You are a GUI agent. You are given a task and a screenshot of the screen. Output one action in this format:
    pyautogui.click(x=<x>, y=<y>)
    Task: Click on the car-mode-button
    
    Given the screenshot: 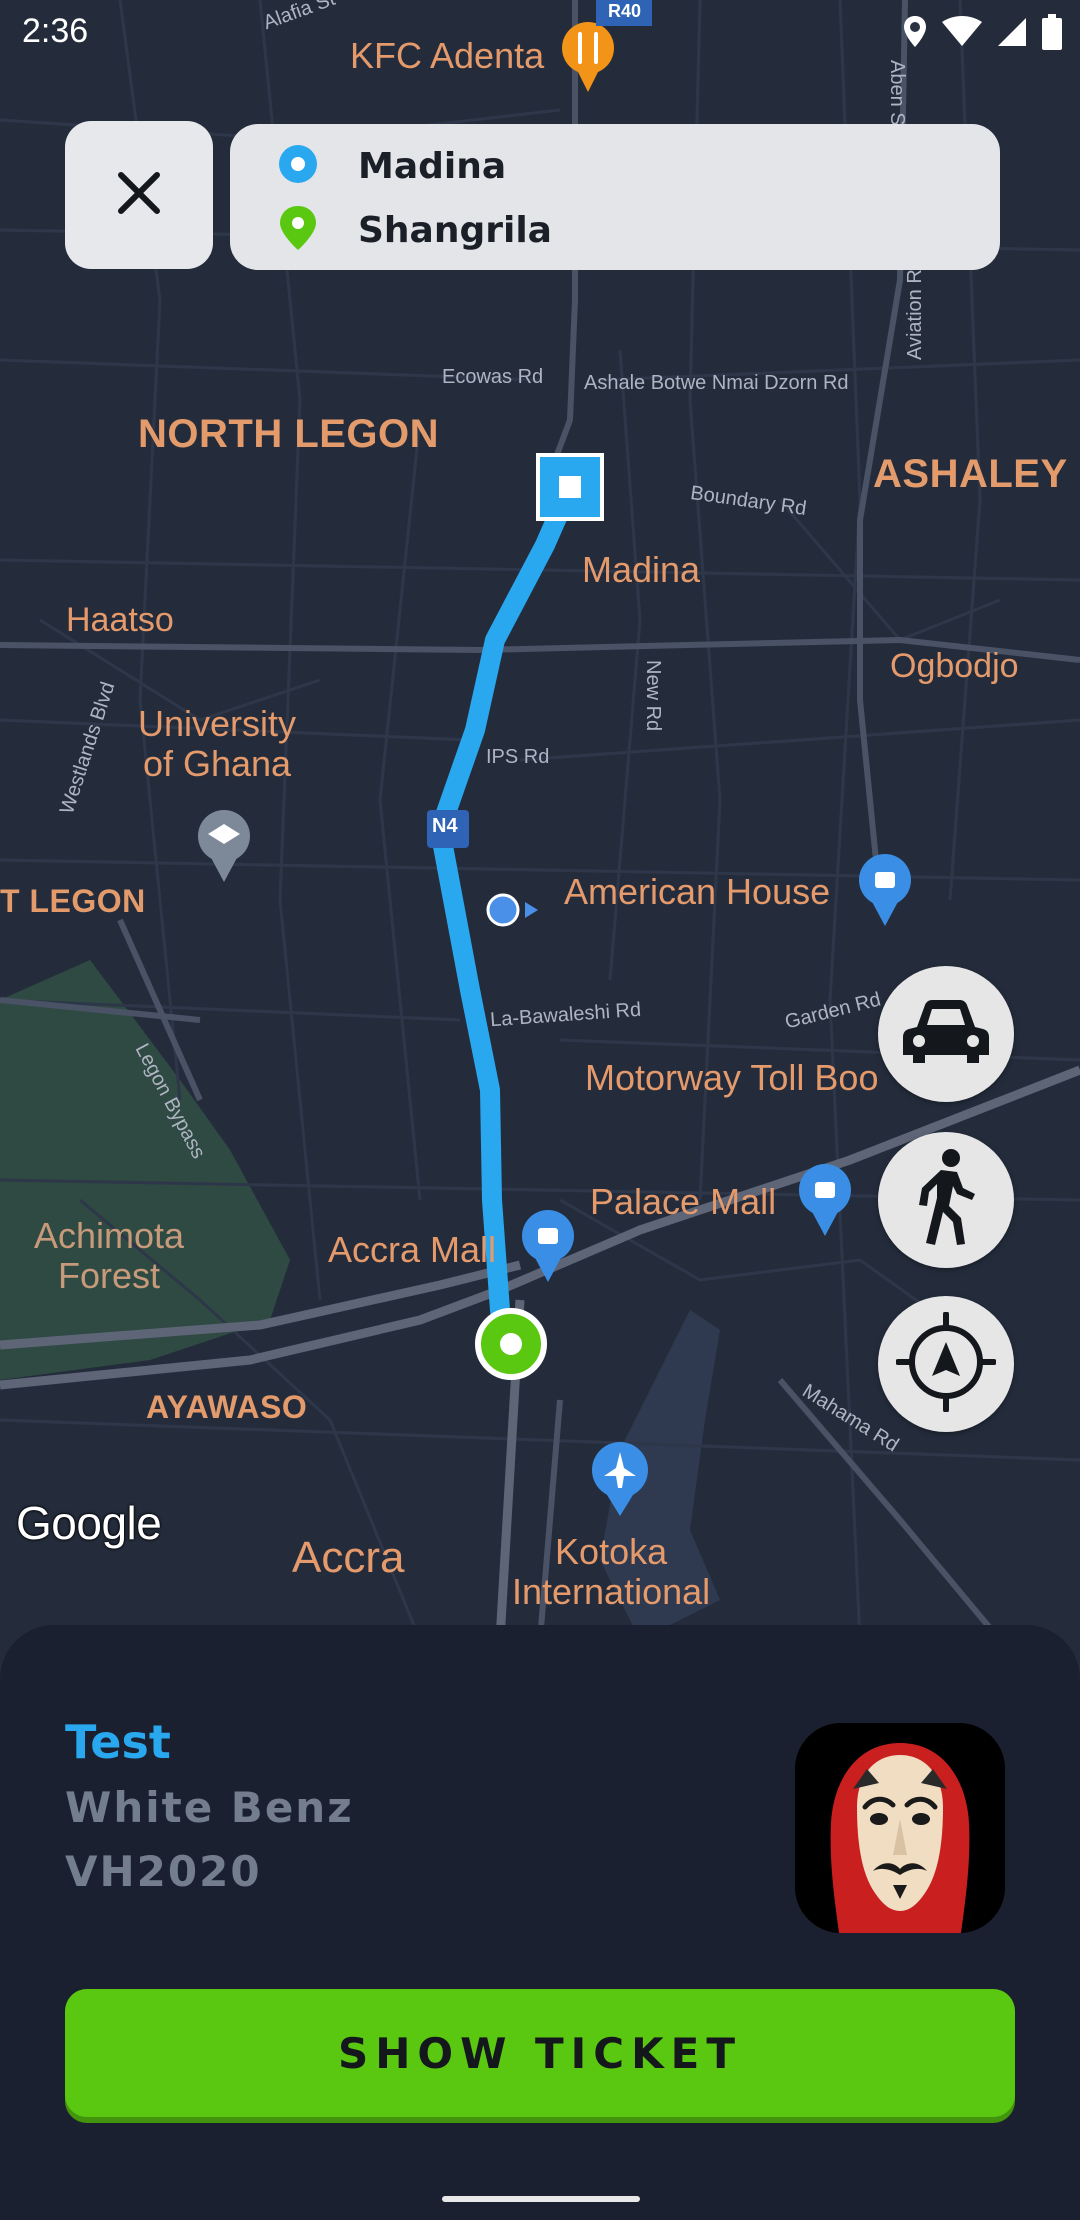 What is the action you would take?
    pyautogui.click(x=946, y=1034)
    